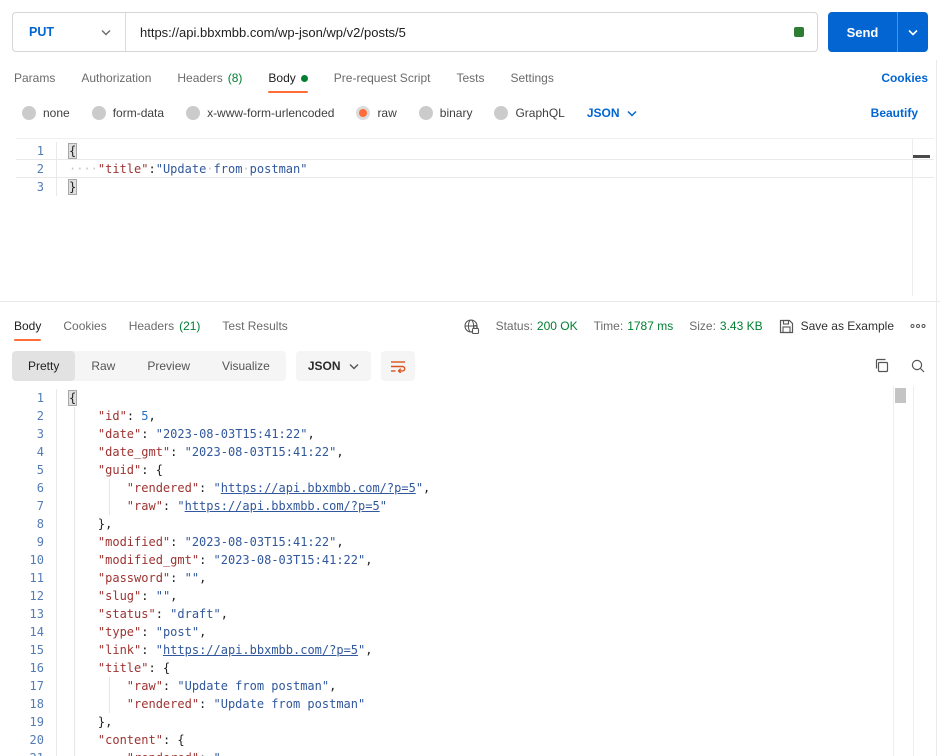  What do you see at coordinates (495, 704) in the screenshot?
I see `code-content: "rendered": "Update from postman"` at bounding box center [495, 704].